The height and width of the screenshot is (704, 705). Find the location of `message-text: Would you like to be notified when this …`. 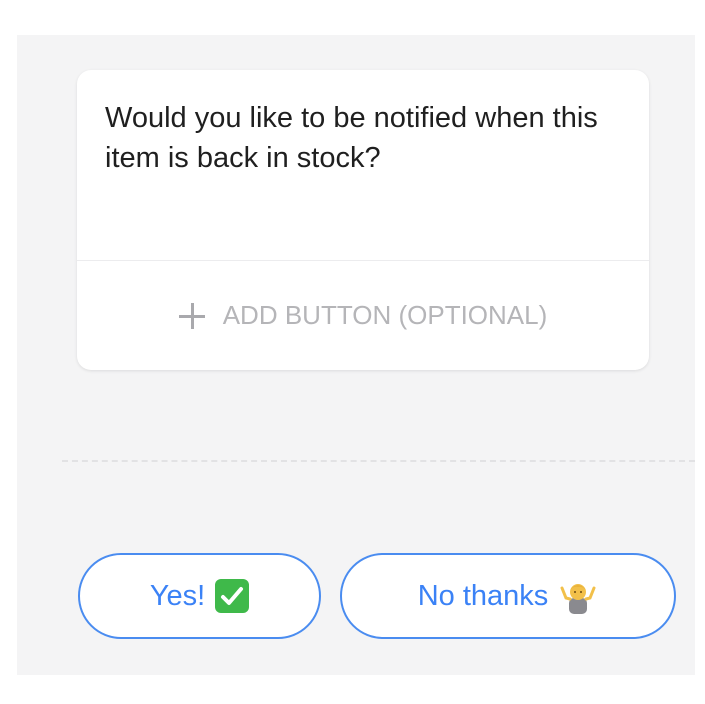

message-text: Would you like to be notified when this … is located at coordinates (365, 138).